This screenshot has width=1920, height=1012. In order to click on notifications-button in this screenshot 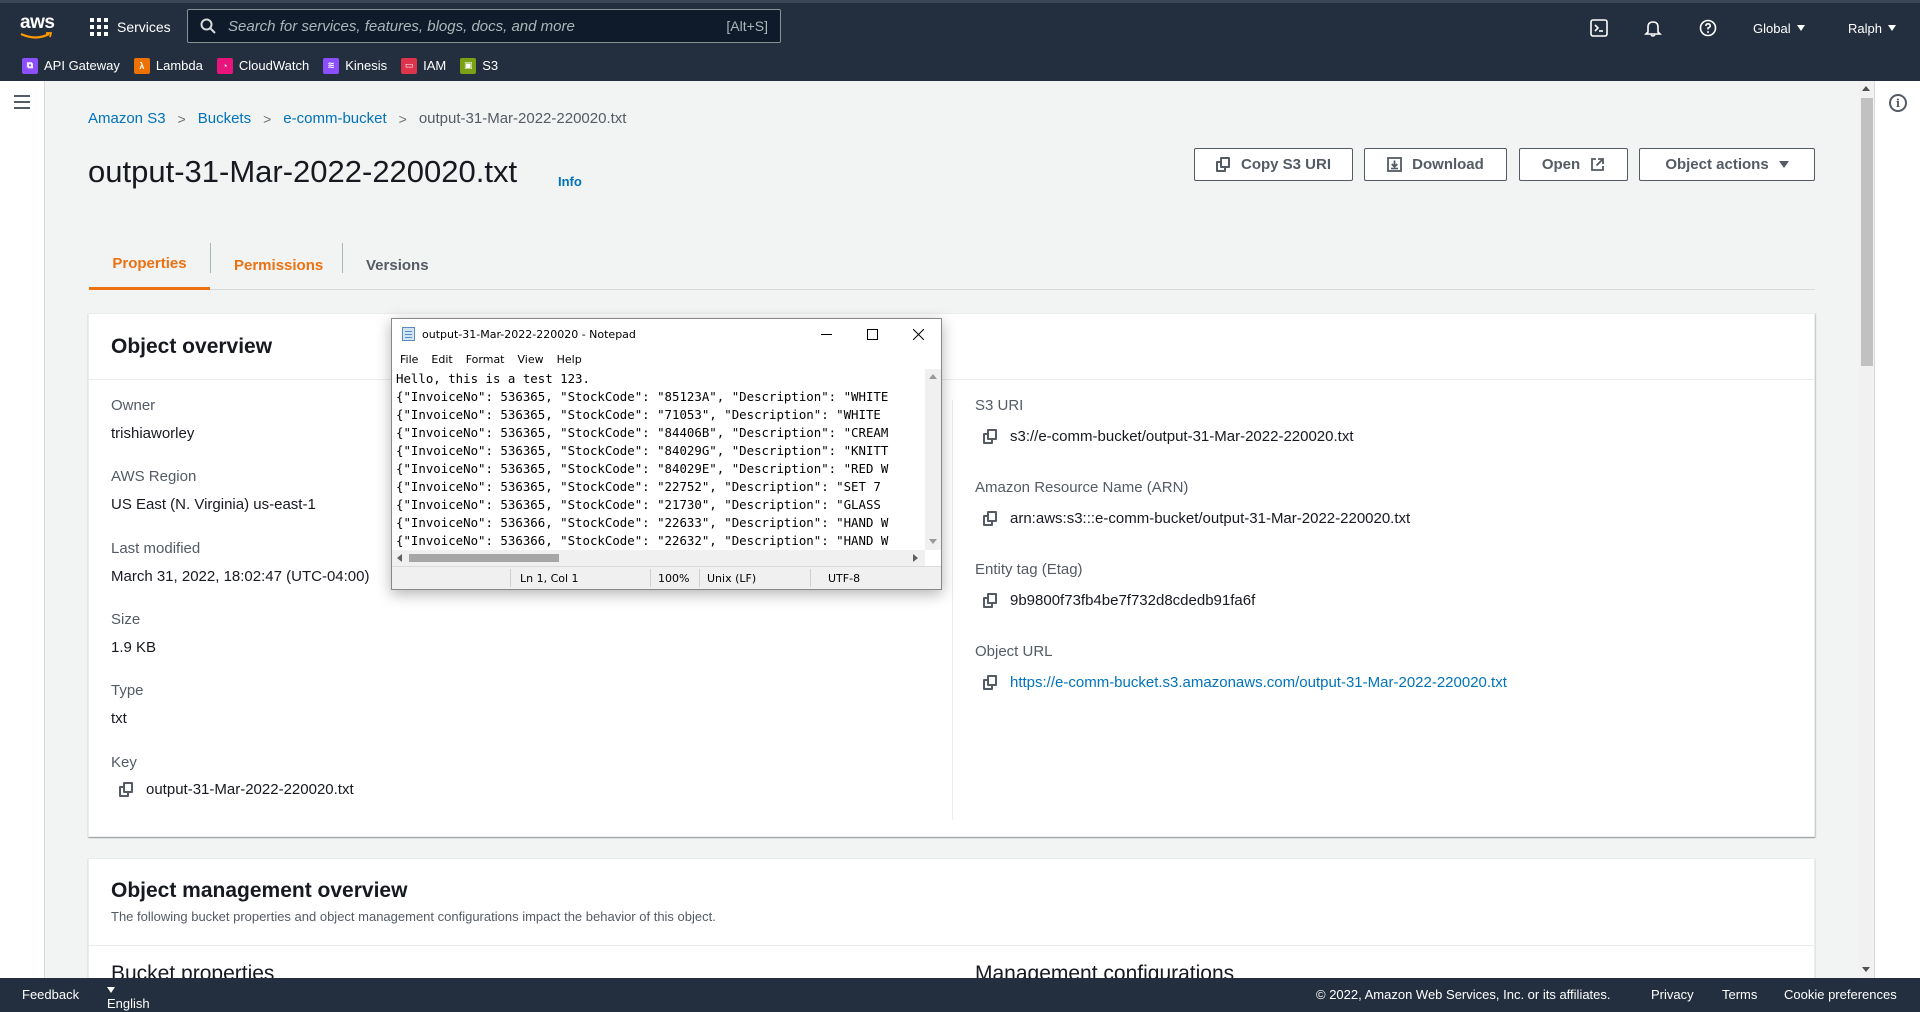, I will do `click(1653, 28)`.